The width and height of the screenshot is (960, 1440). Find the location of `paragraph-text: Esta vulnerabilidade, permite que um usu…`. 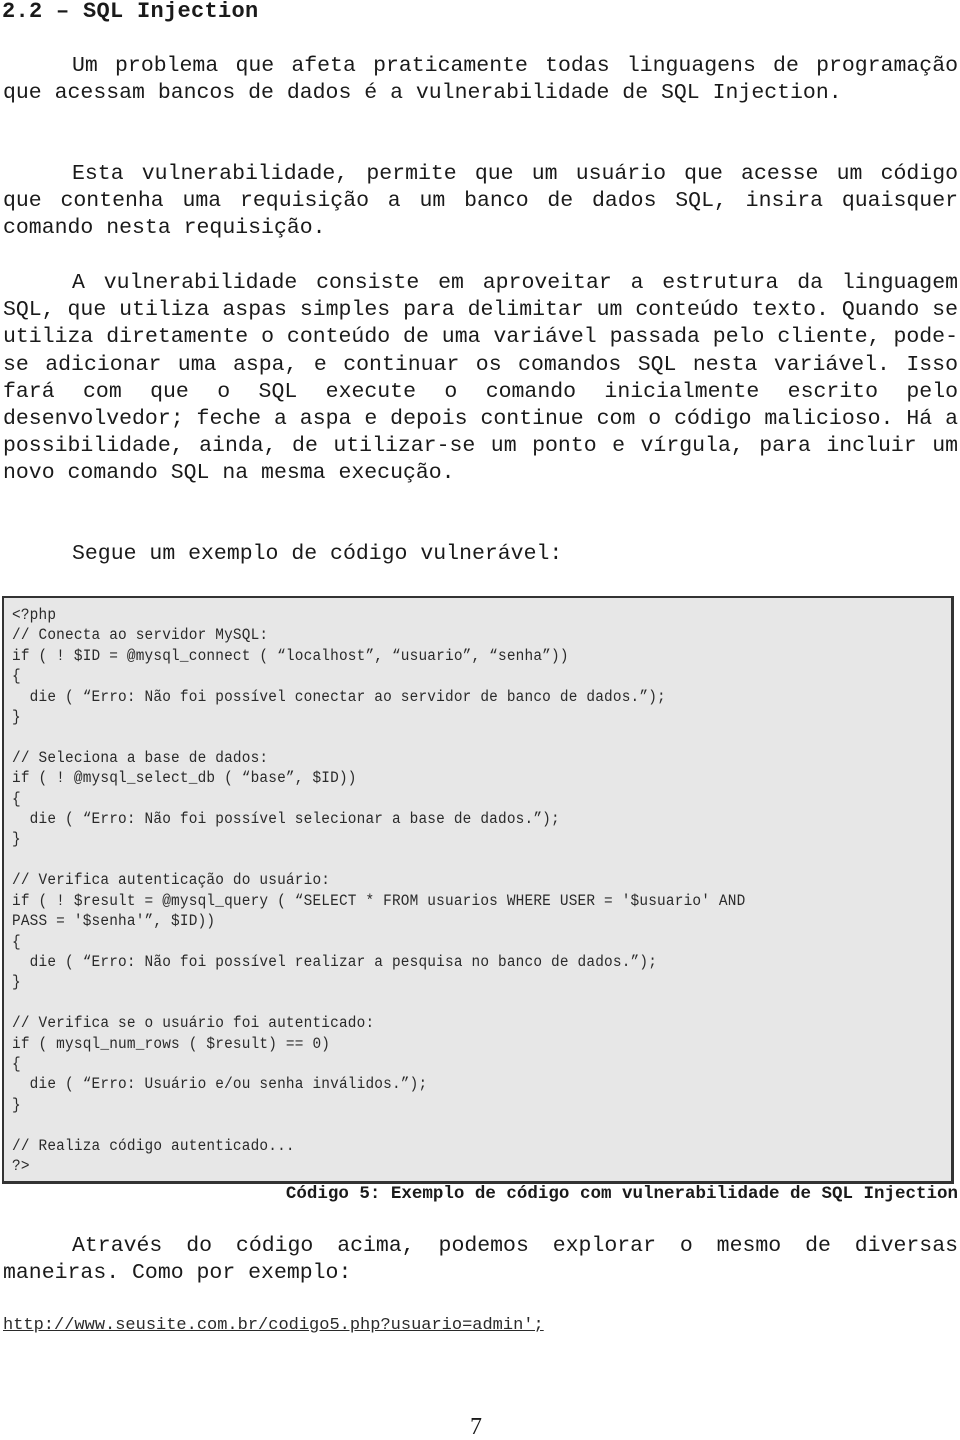

paragraph-text: Esta vulnerabilidade, permite que um usu… is located at coordinates (480, 201).